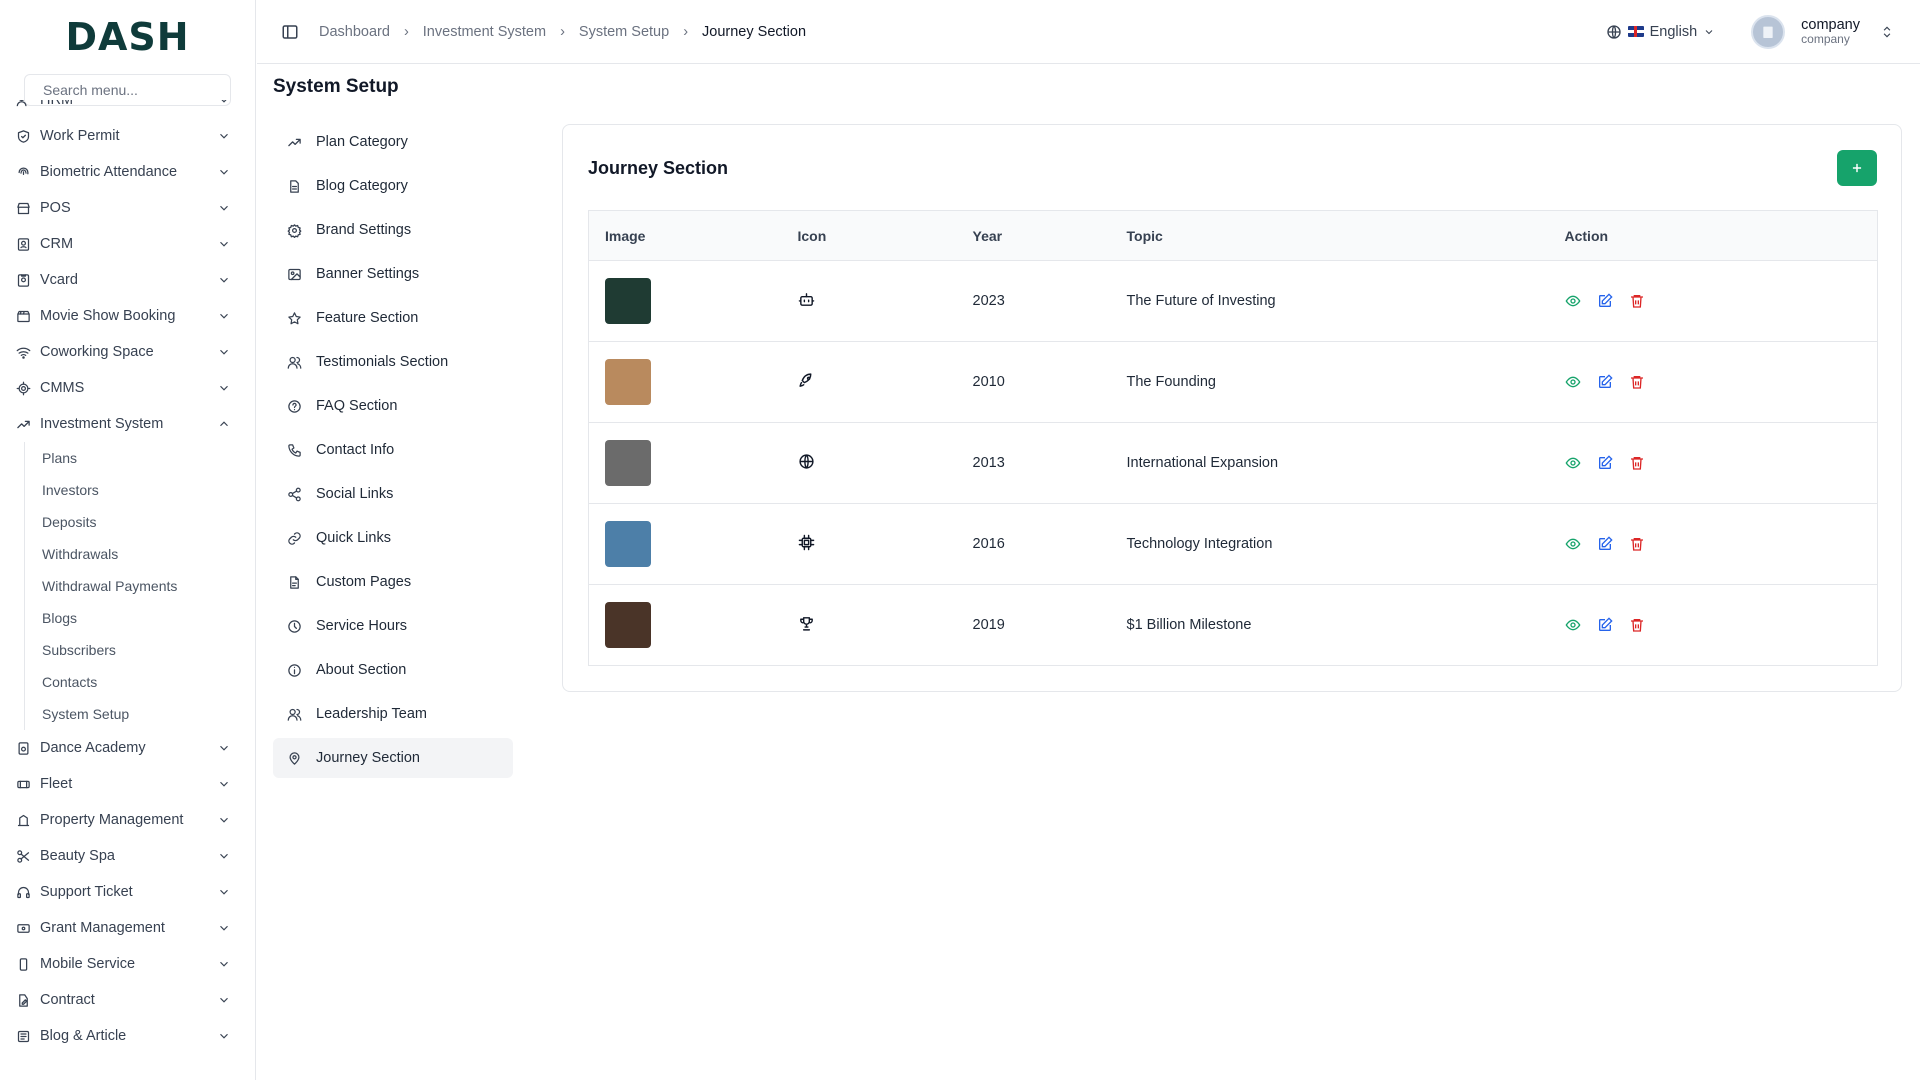  Describe the element at coordinates (127, 784) in the screenshot. I see `sidebar-item-fleet: Fleet` at that location.